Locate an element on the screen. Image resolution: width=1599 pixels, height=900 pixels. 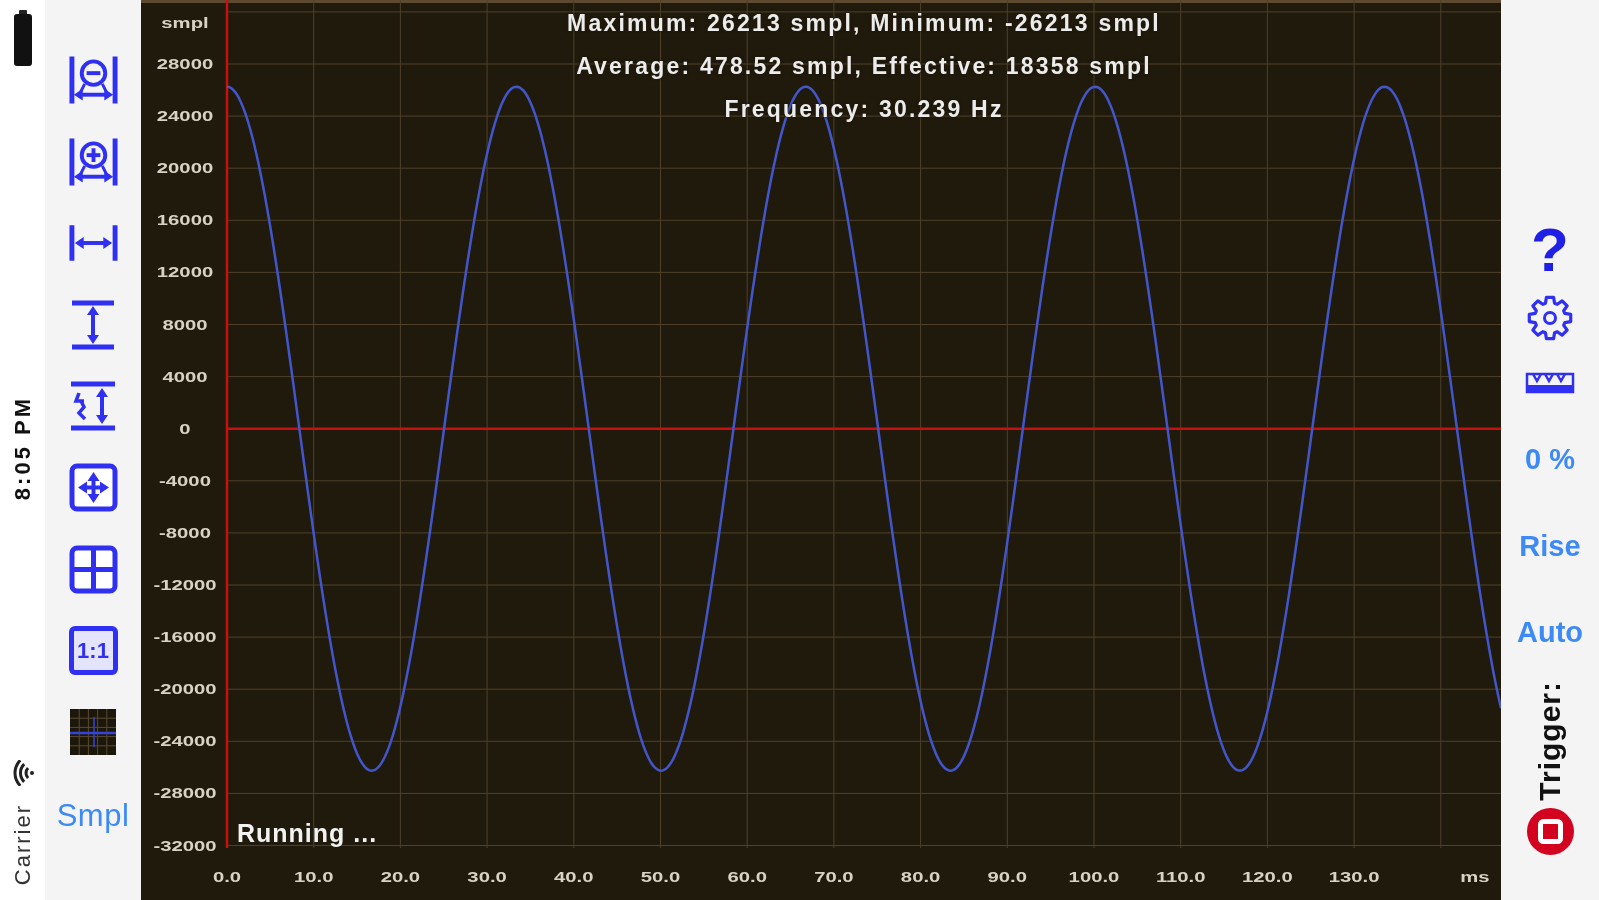
x-axis-label: 0.0 is located at coordinates (227, 877).